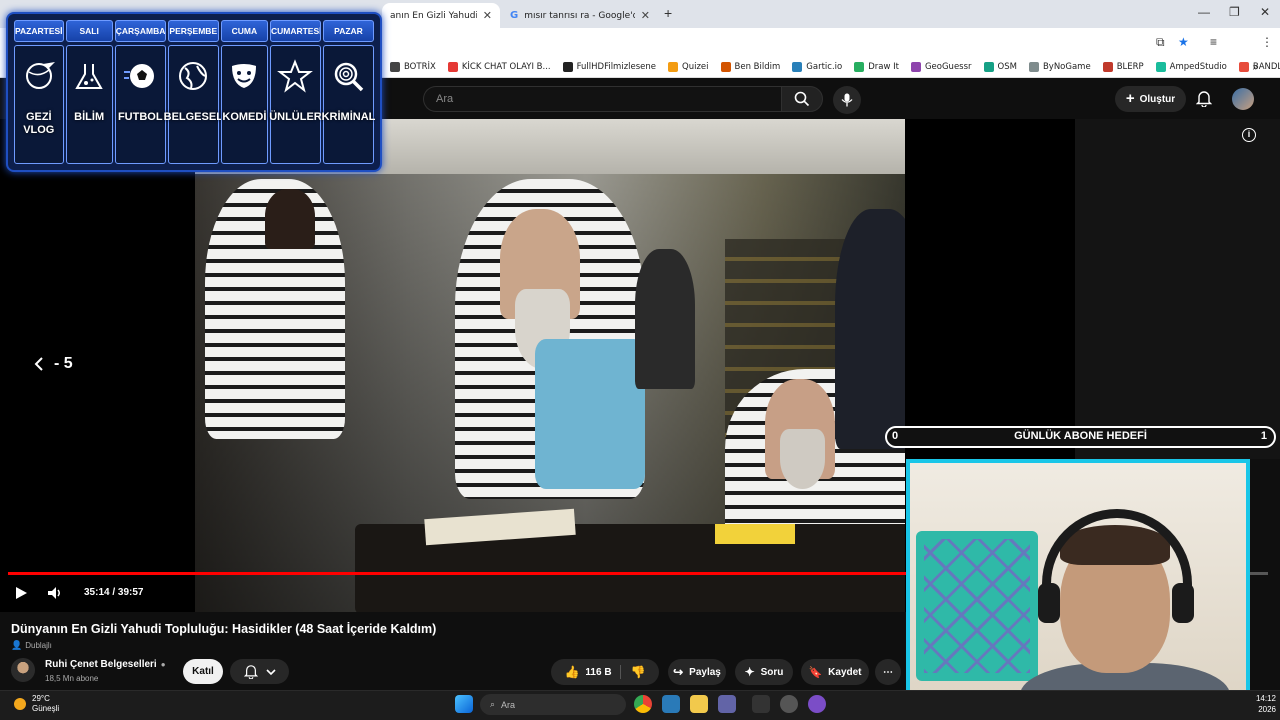 The image size is (1280, 720). I want to click on science-icon, so click(89, 78).